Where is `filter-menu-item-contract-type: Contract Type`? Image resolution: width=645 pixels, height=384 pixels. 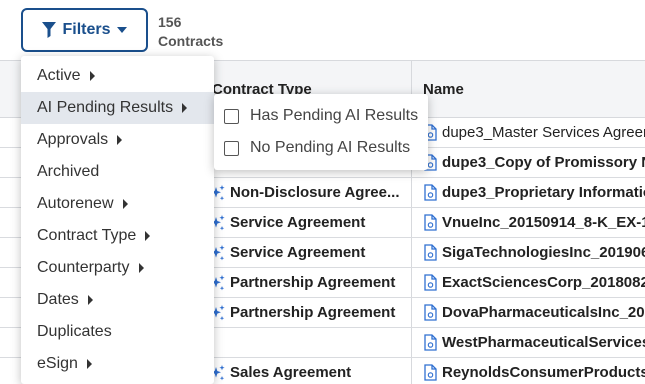
filter-menu-item-contract-type: Contract Type is located at coordinates (117, 236).